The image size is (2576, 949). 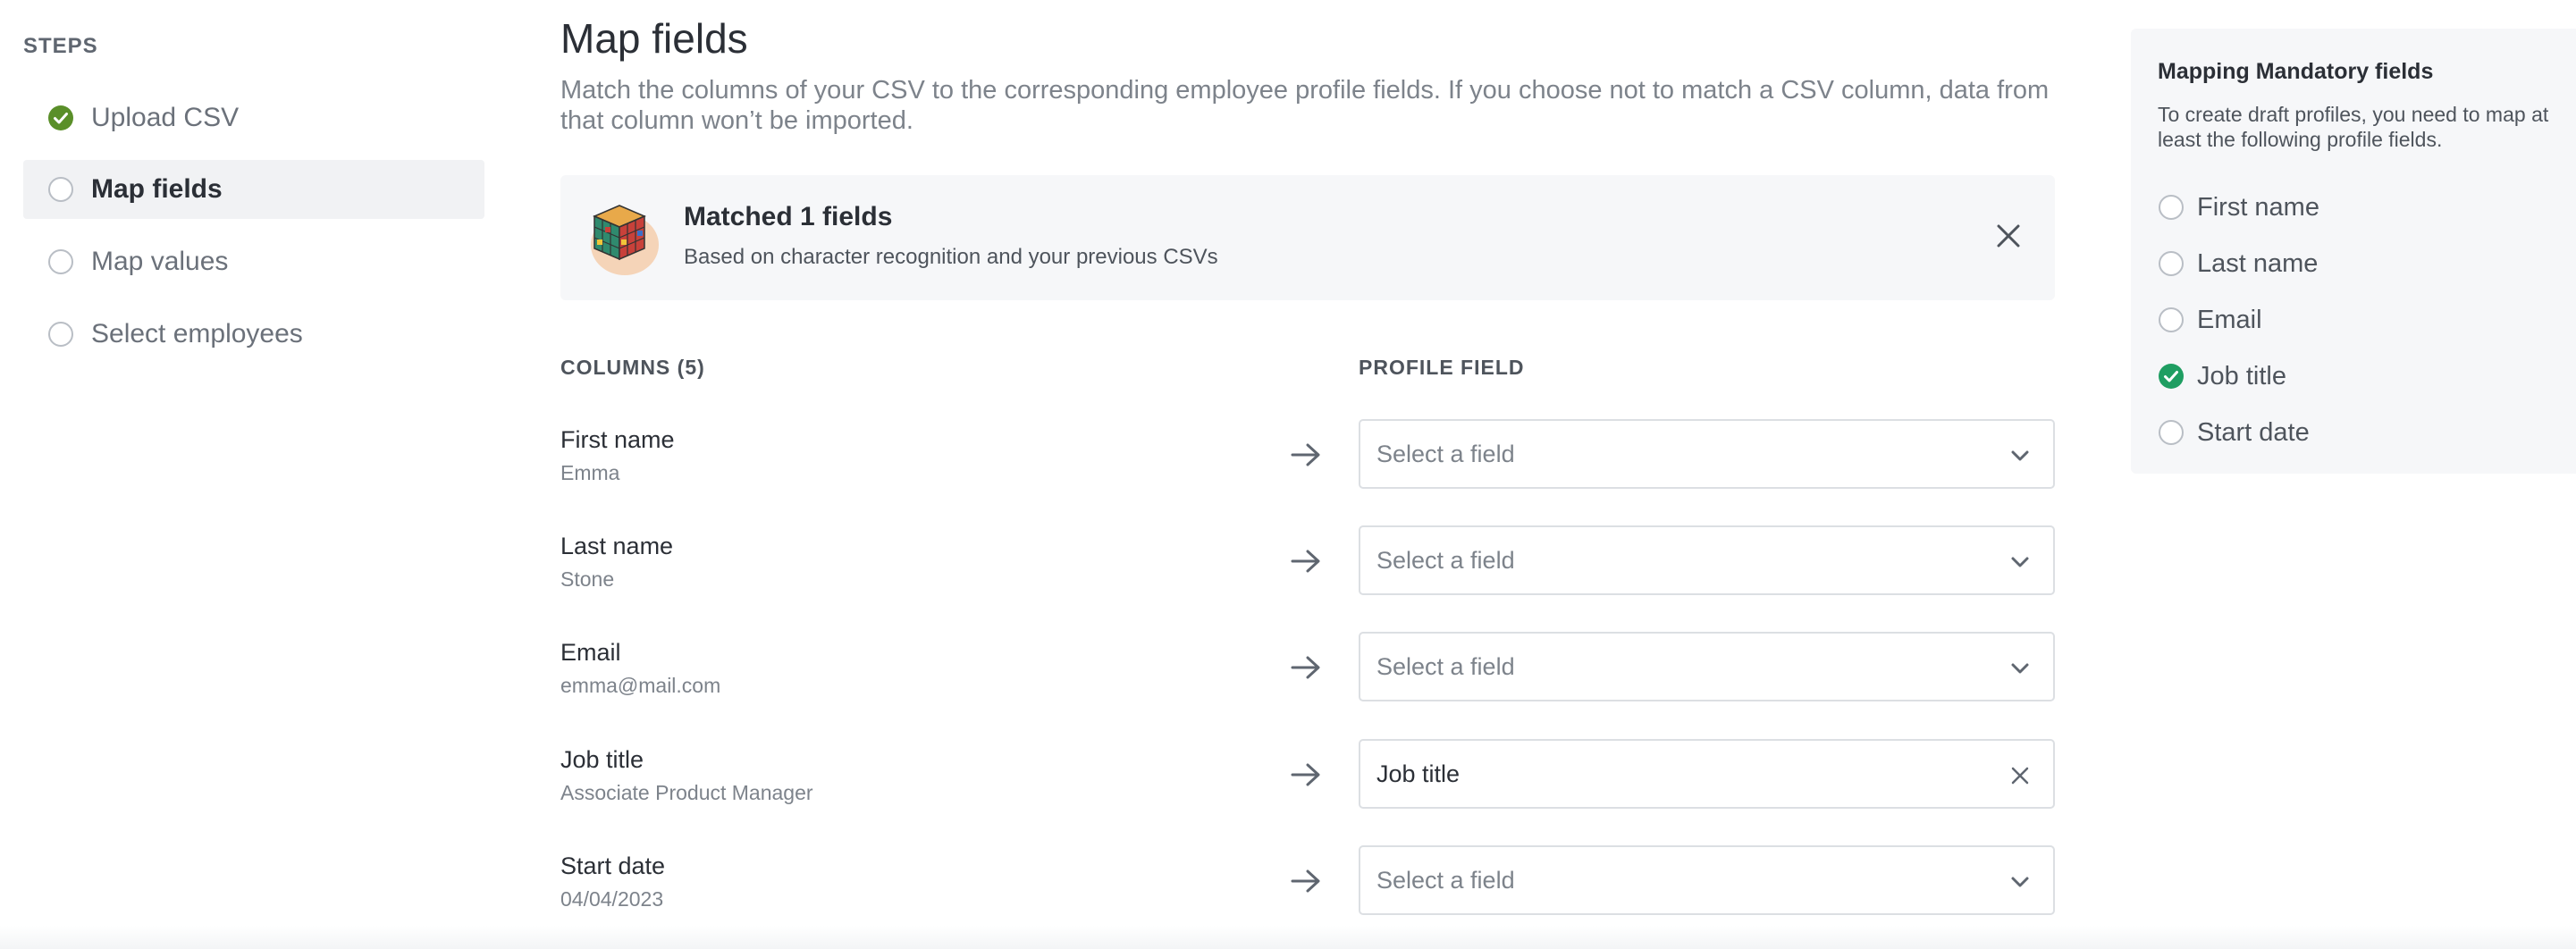 I want to click on required-field-label: Job title, so click(x=2241, y=376).